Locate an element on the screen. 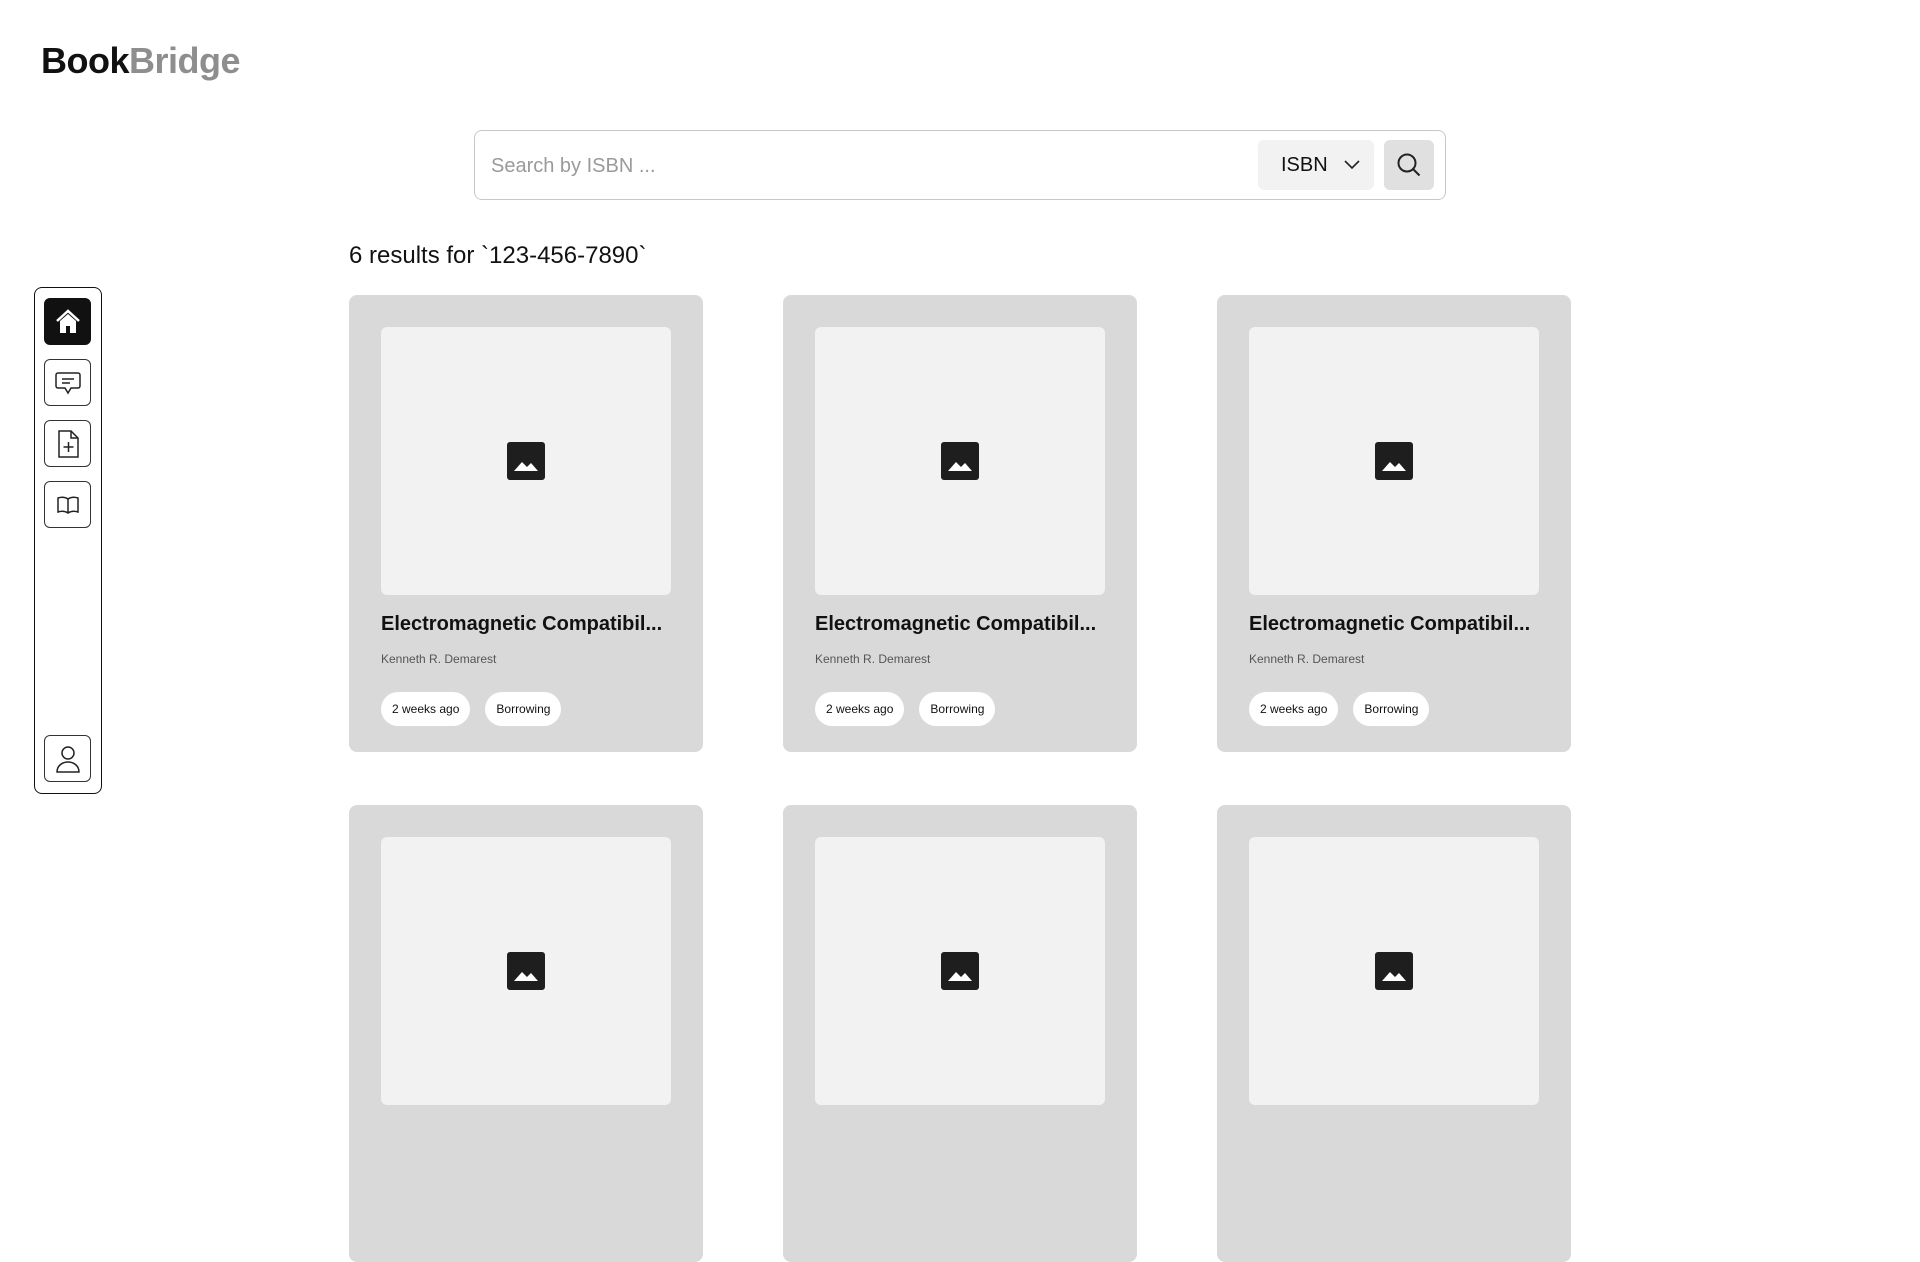  search-type-select: ISBN is located at coordinates (1316, 165).